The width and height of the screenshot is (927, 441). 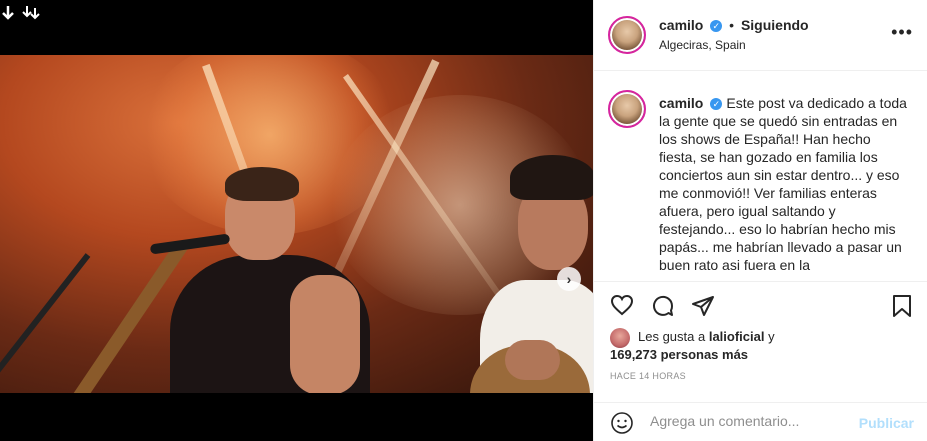 I want to click on comment-bar: Publicar, so click(x=760, y=421).